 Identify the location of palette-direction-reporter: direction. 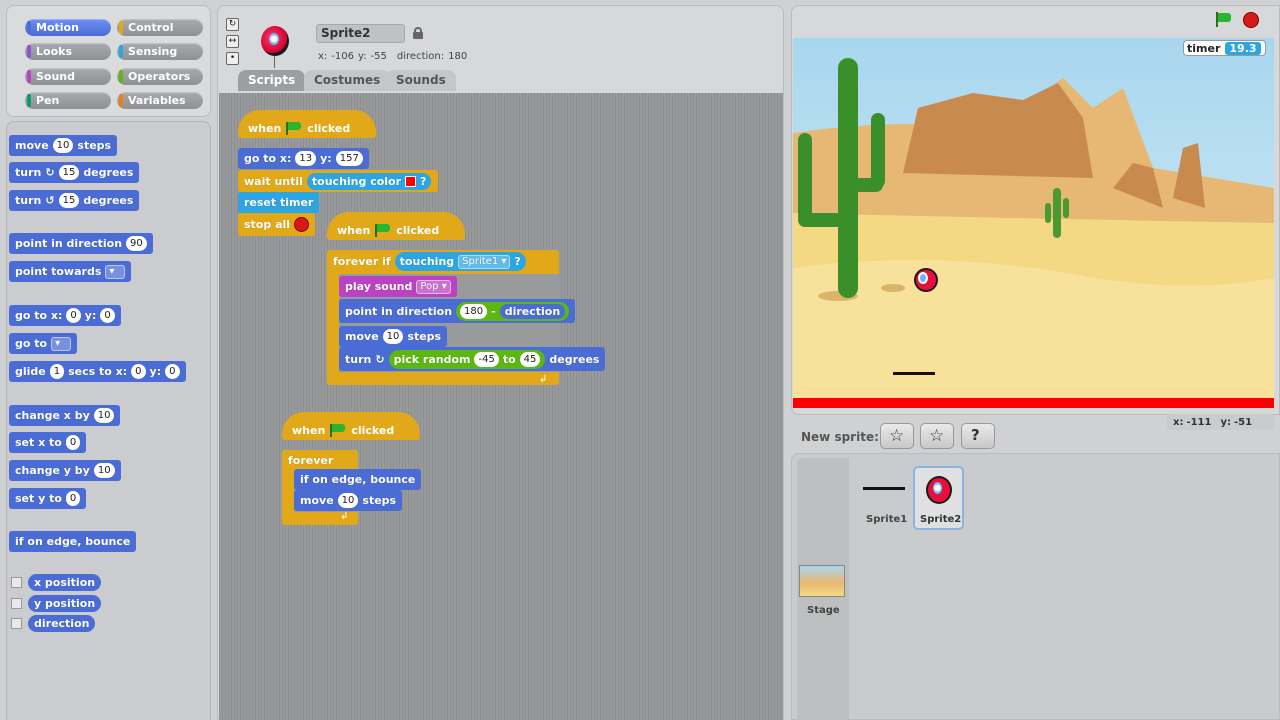
(62, 623).